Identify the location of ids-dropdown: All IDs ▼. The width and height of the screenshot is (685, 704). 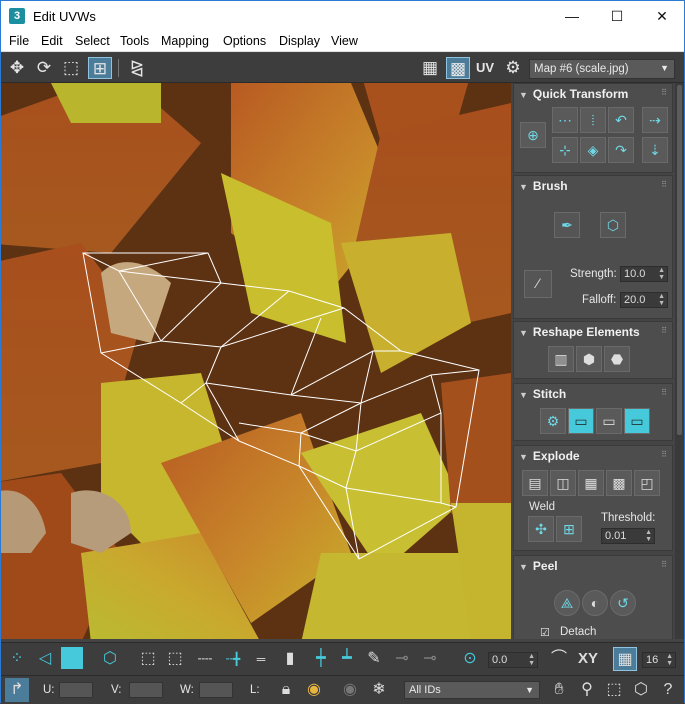
(472, 690).